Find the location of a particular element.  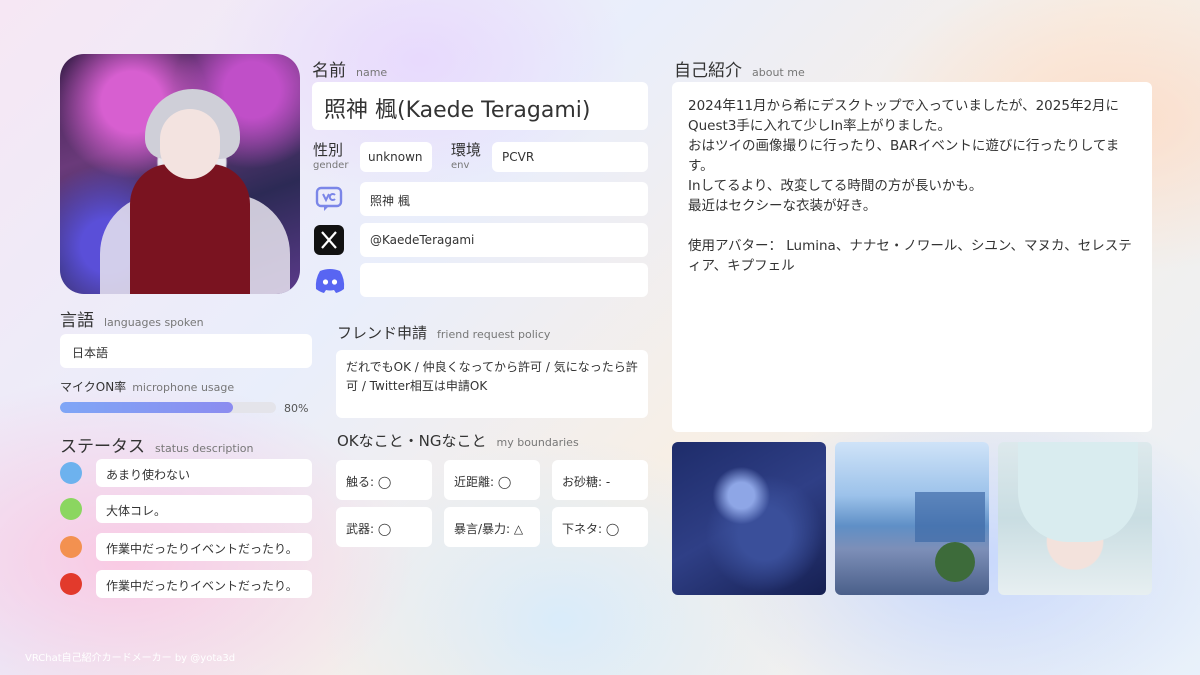

about-line: おはツイの画像撮りに行ったり、BARイベントに遊びに行ったりしてます。 is located at coordinates (904, 156).